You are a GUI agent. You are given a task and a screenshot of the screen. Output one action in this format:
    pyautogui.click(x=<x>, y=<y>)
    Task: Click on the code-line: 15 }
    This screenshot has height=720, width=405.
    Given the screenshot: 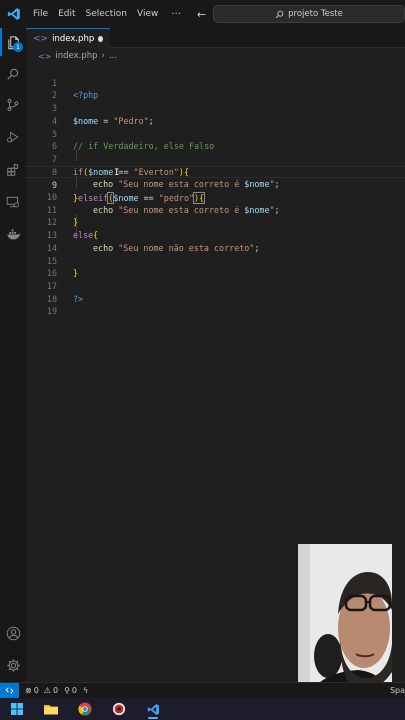 What is the action you would take?
    pyautogui.click(x=215, y=260)
    